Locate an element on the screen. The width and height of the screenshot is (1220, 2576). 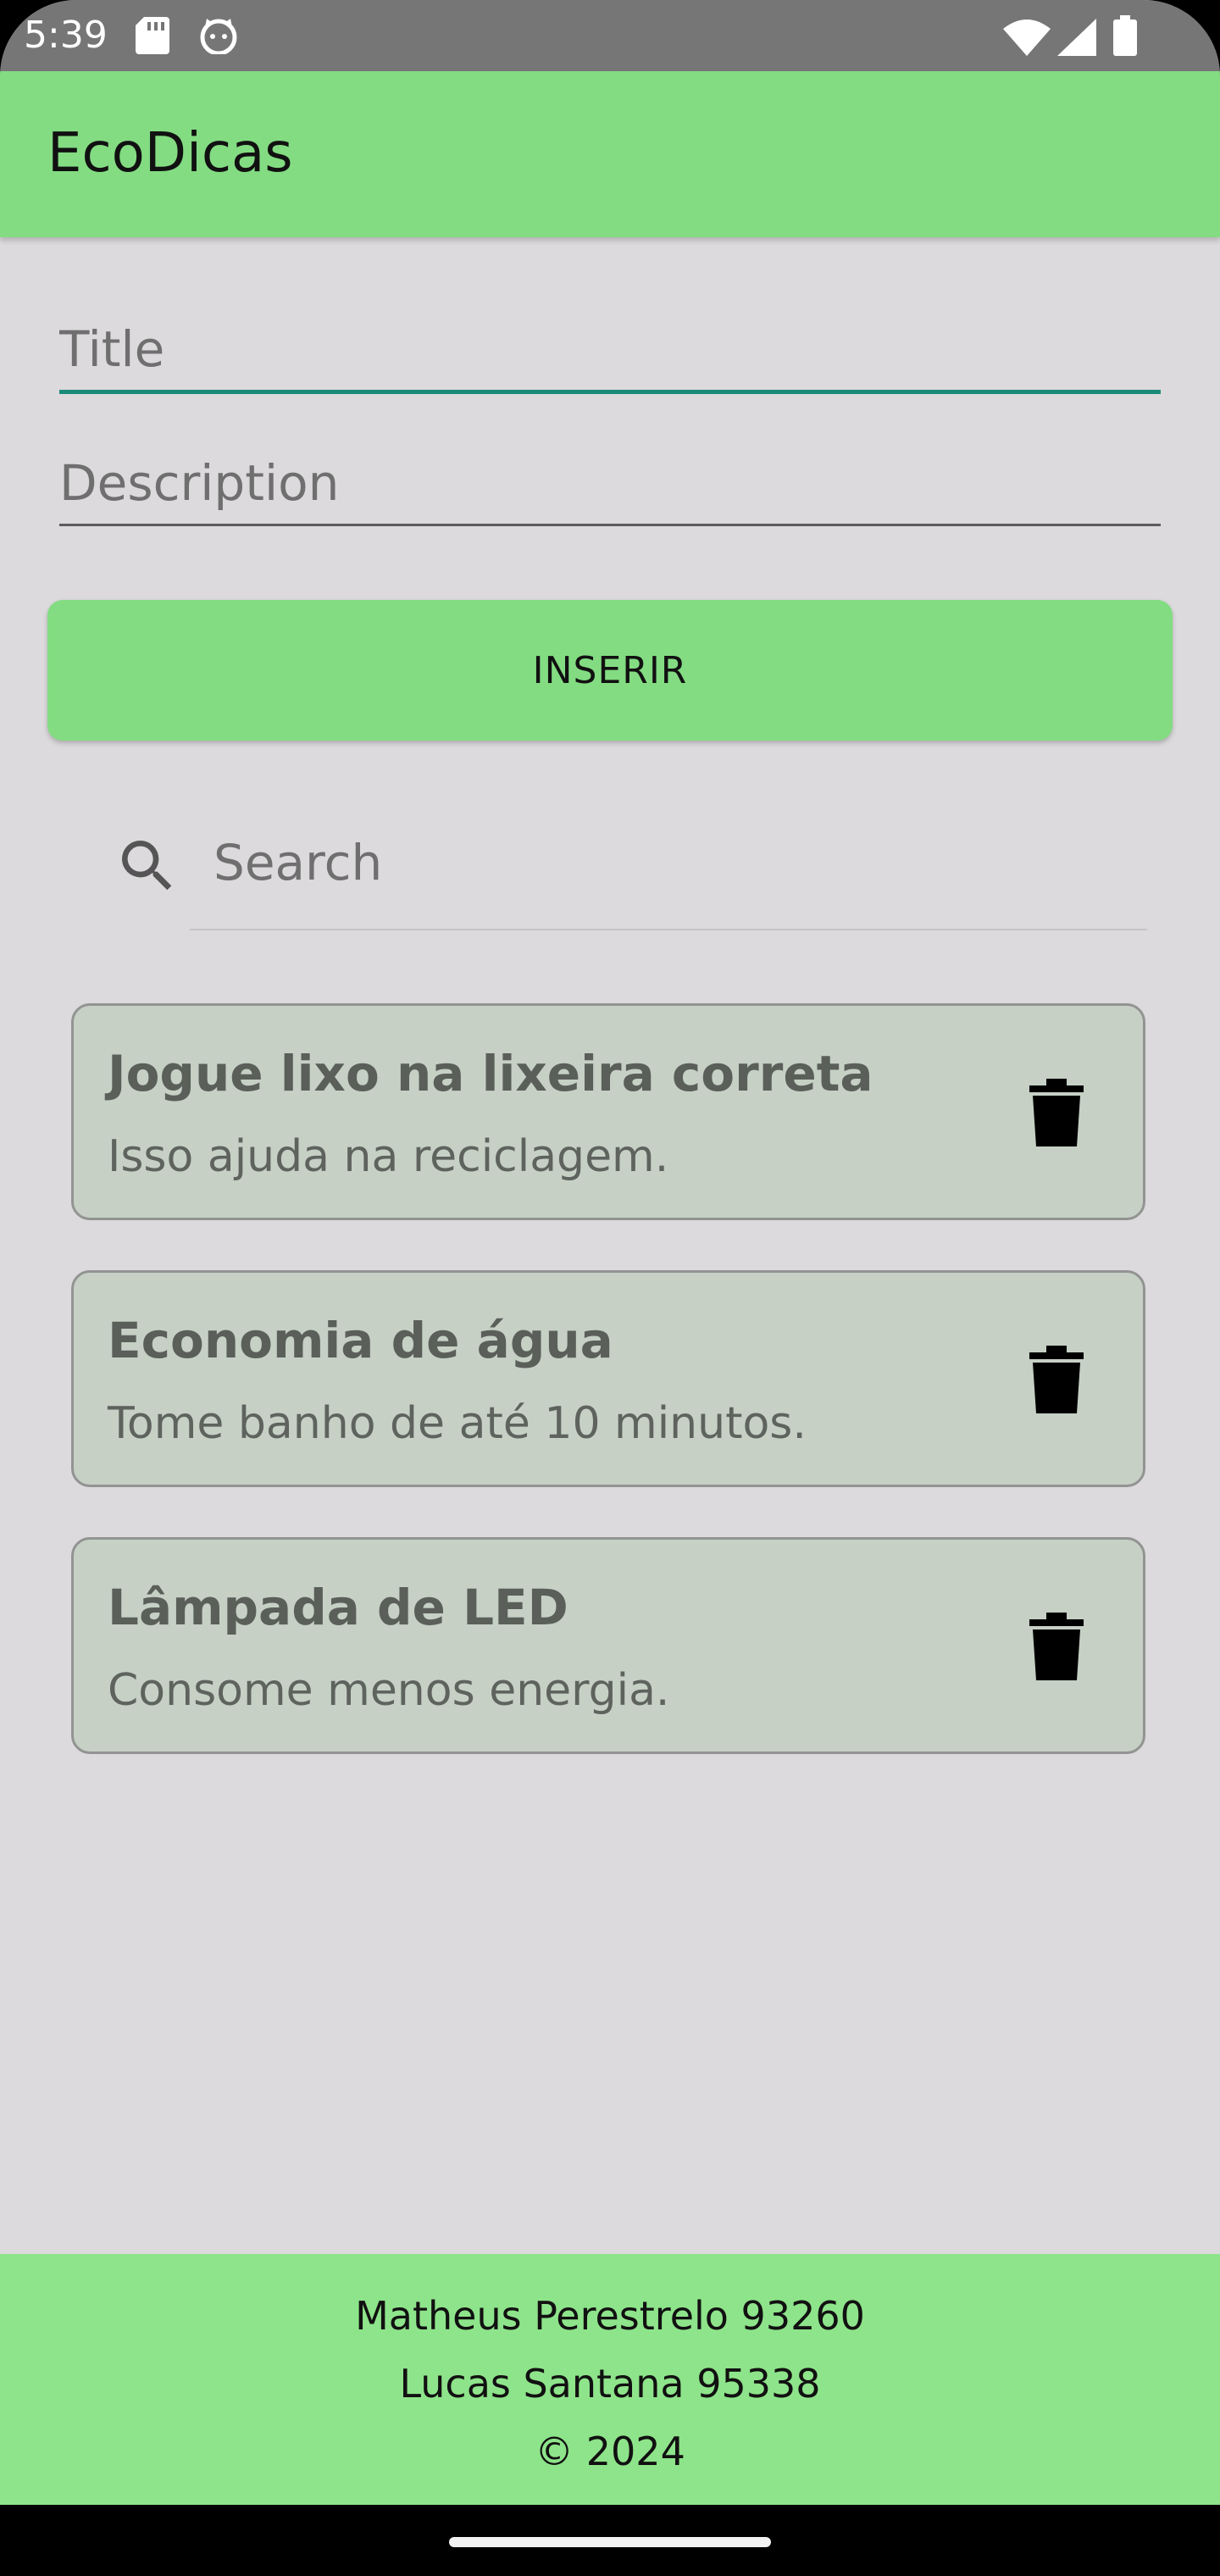
home-gesture-handle is located at coordinates (610, 2542).